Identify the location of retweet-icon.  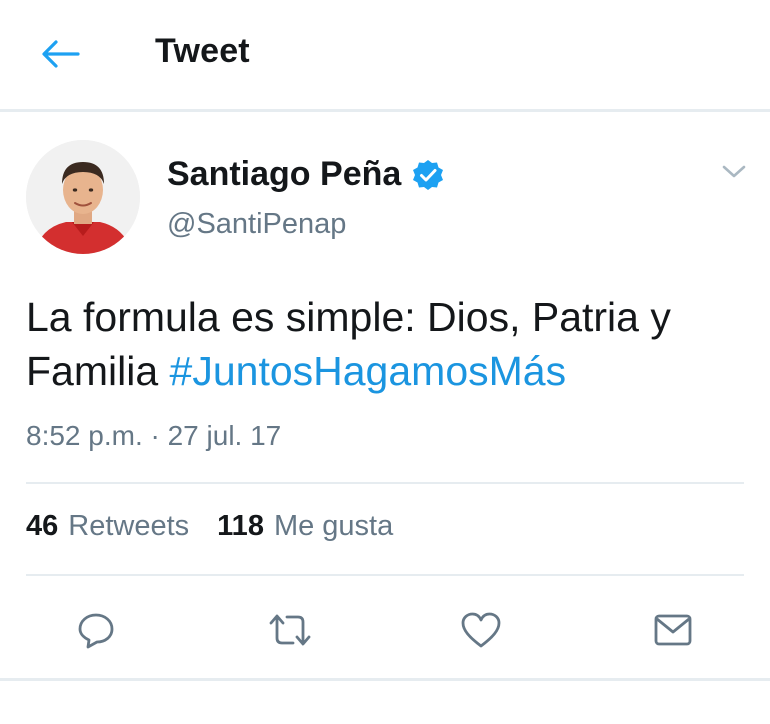
(290, 630).